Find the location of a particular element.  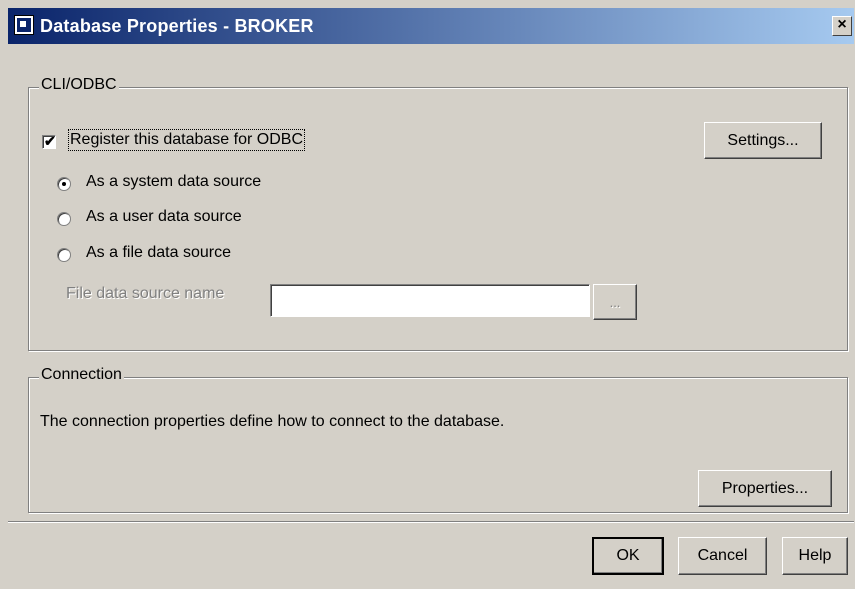

title-bar: Database Properties - BROKER × is located at coordinates (431, 26).